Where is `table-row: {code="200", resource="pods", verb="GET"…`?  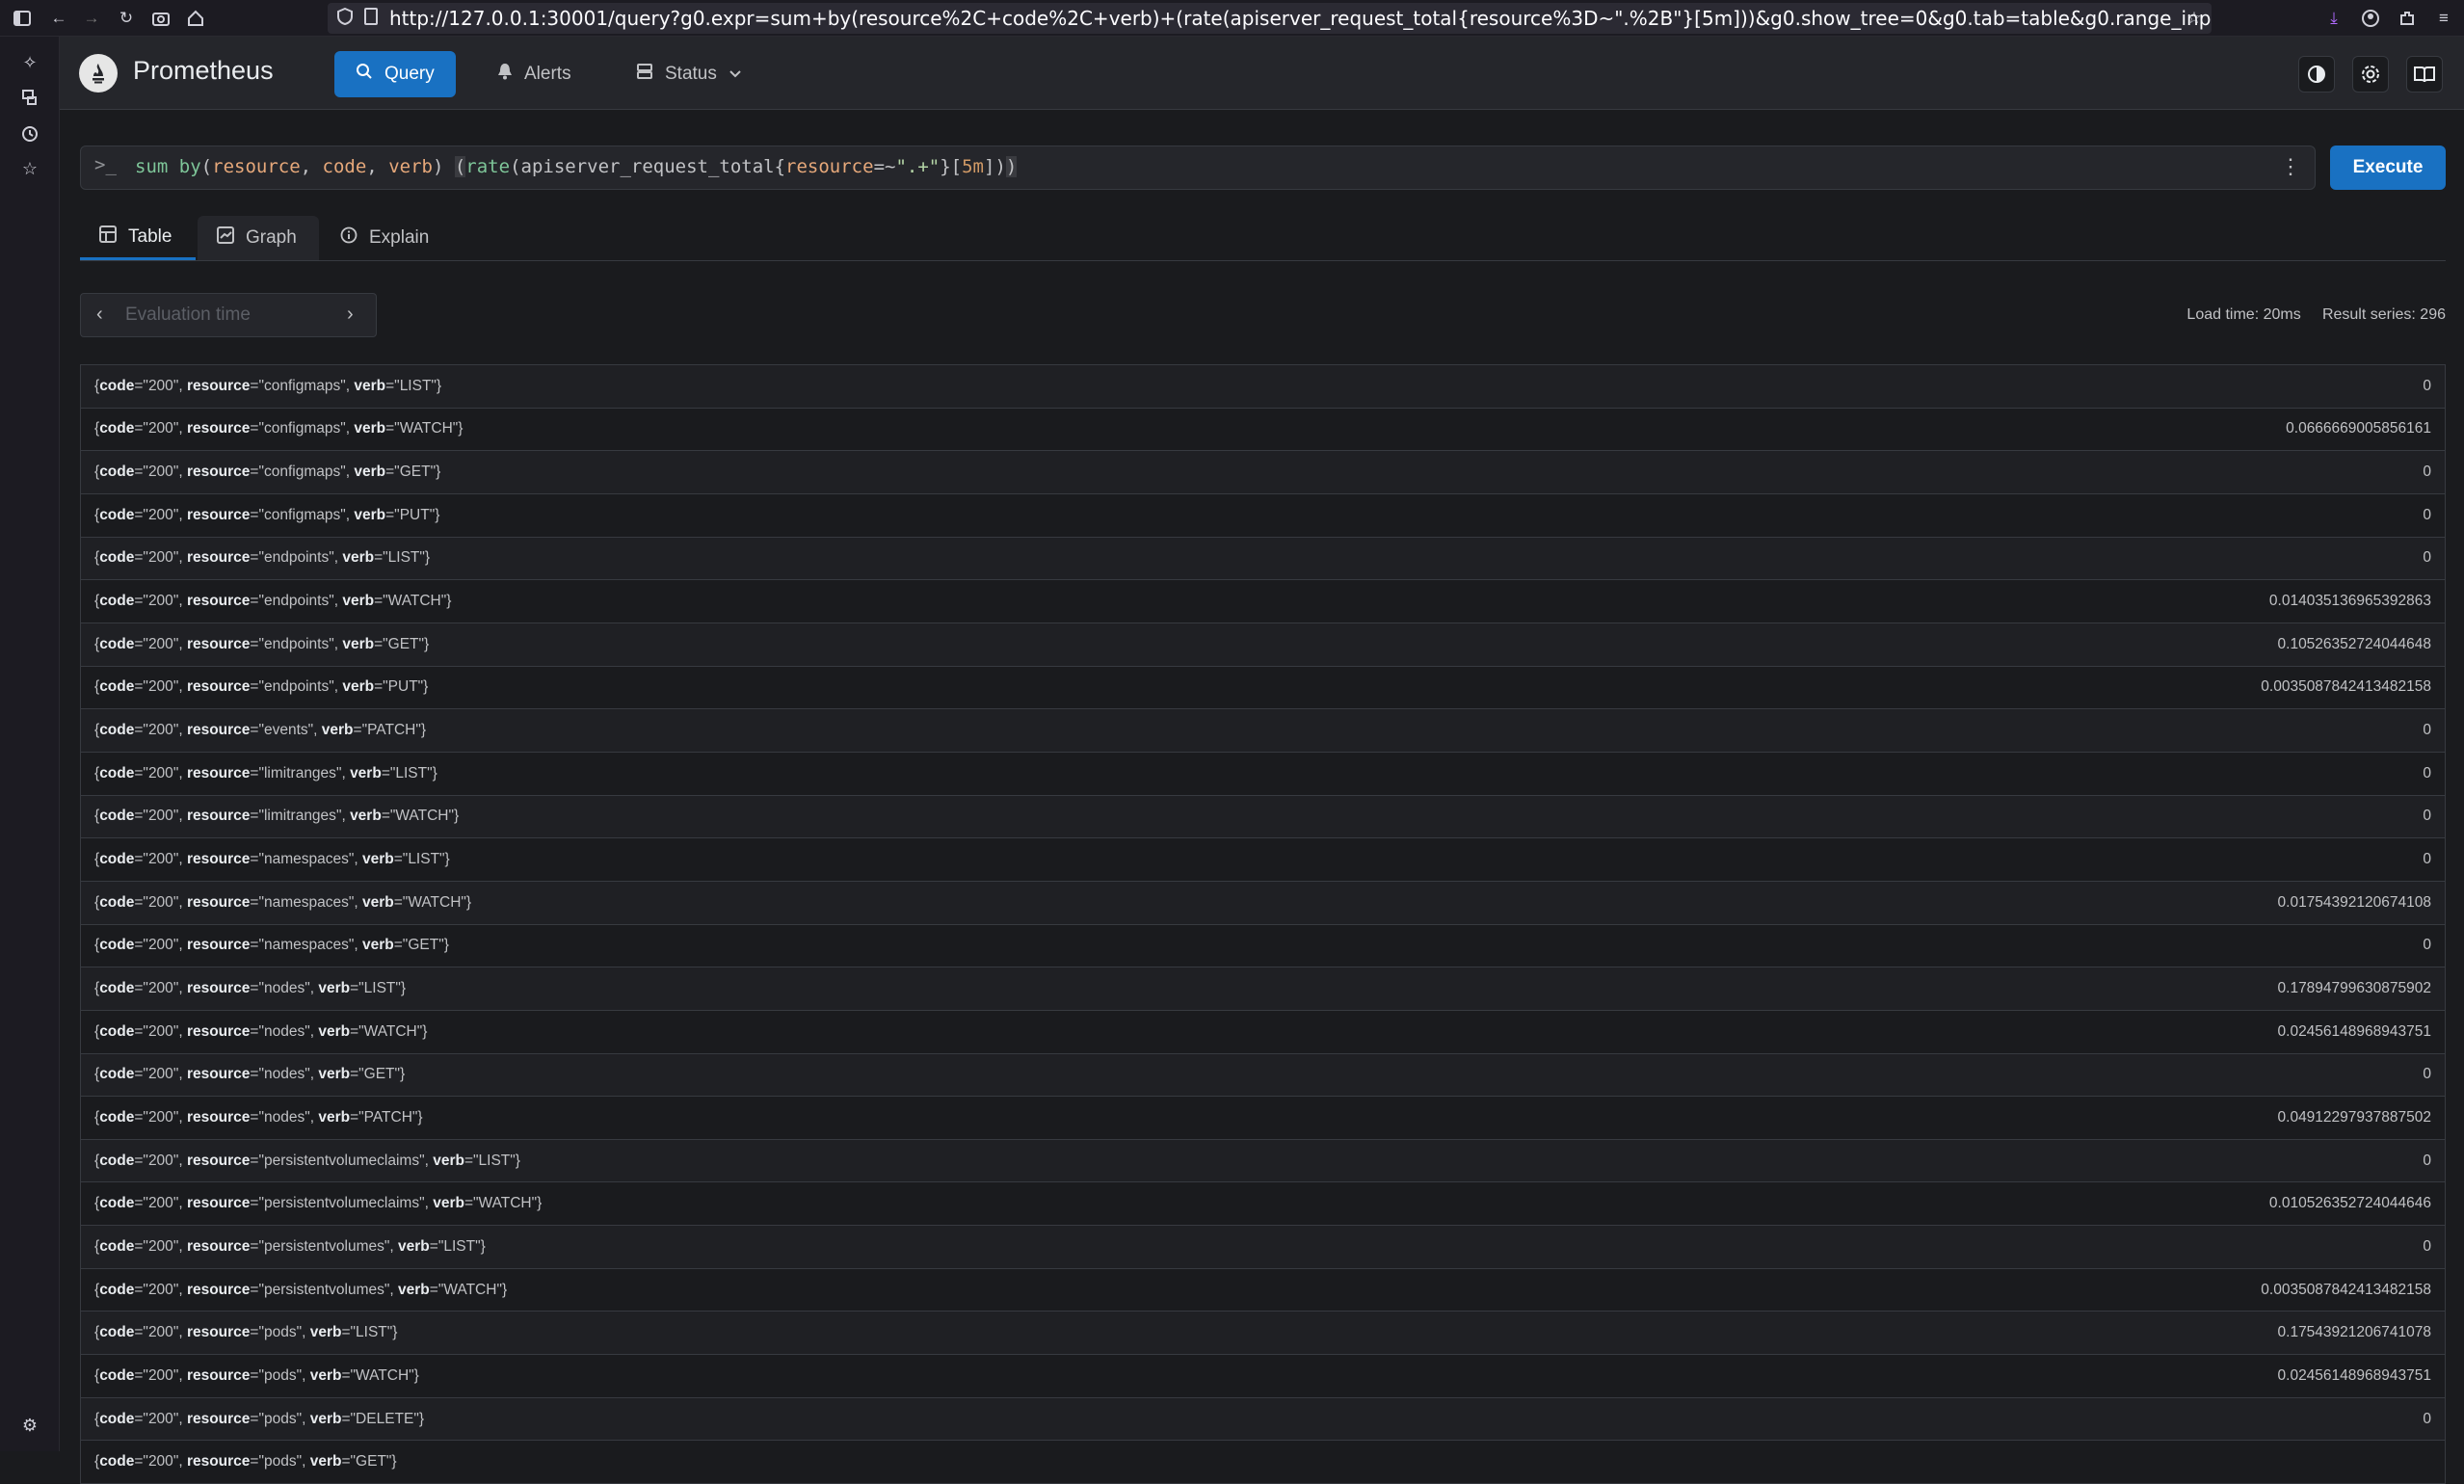
table-row: {code="200", resource="pods", verb="GET"… is located at coordinates (1263, 1462).